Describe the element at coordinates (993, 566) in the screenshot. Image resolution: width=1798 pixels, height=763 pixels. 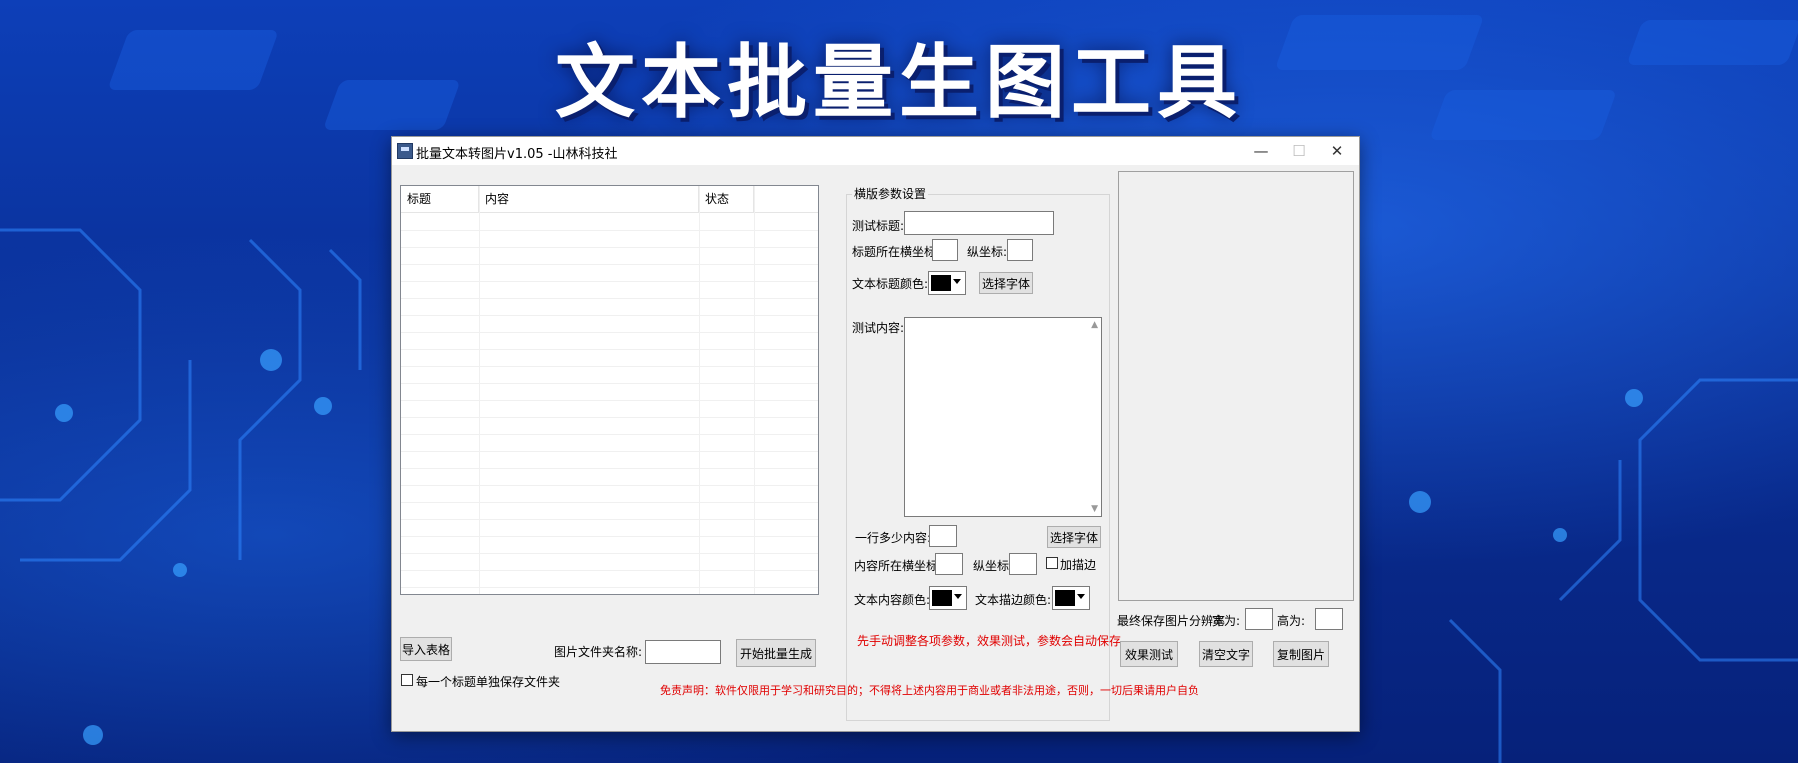
I see `content-y-label: 纵坐标:` at that location.